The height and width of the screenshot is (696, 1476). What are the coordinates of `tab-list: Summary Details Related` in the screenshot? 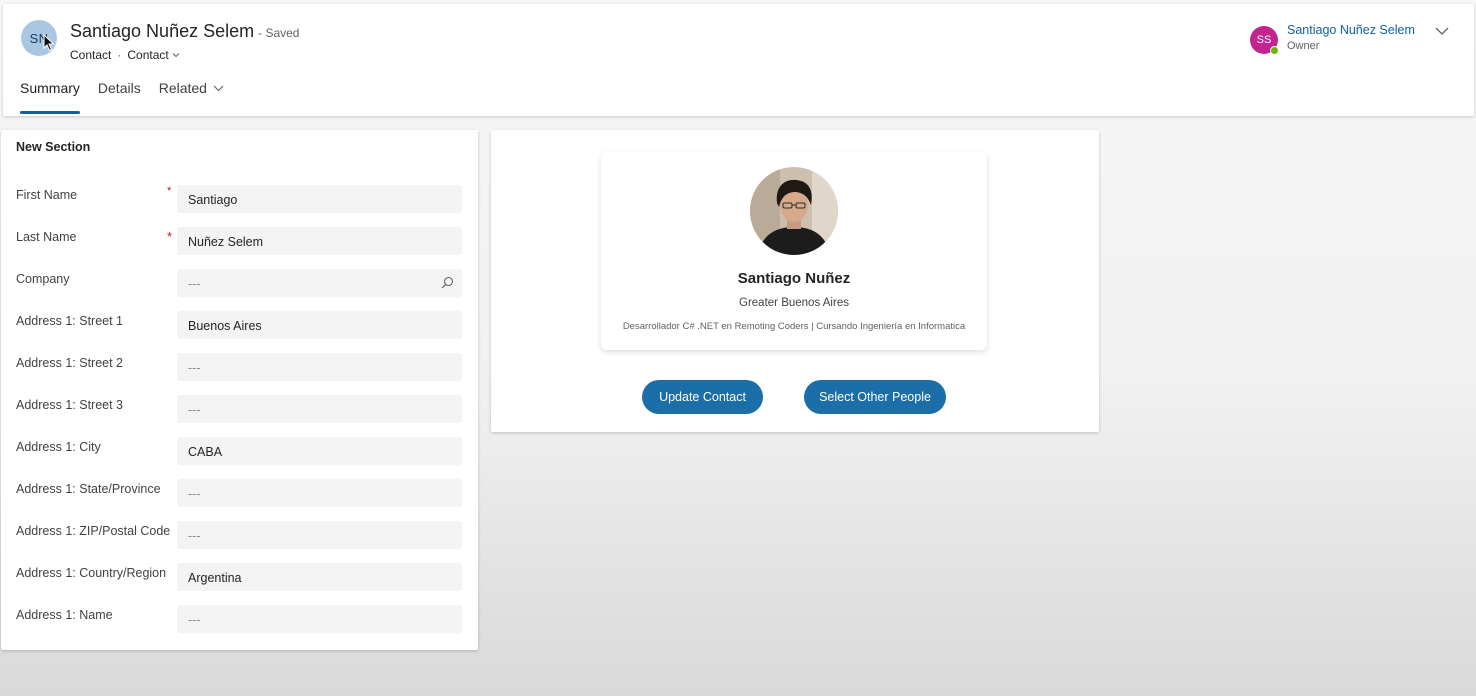 It's located at (122, 97).